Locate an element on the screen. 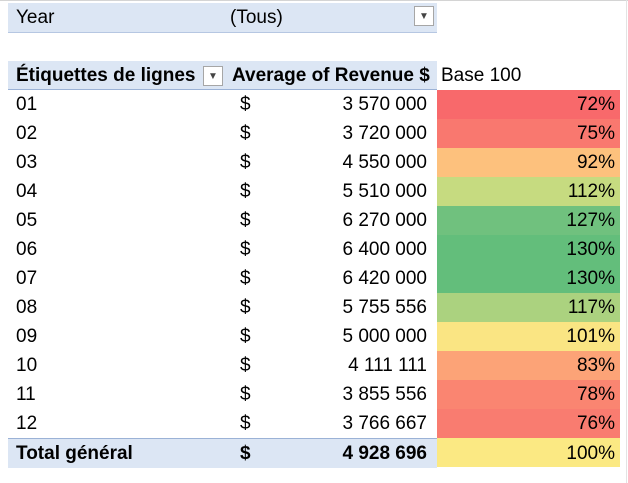 The image size is (628, 483). table-row: 05 $6 270 000 127% is located at coordinates (318, 220).